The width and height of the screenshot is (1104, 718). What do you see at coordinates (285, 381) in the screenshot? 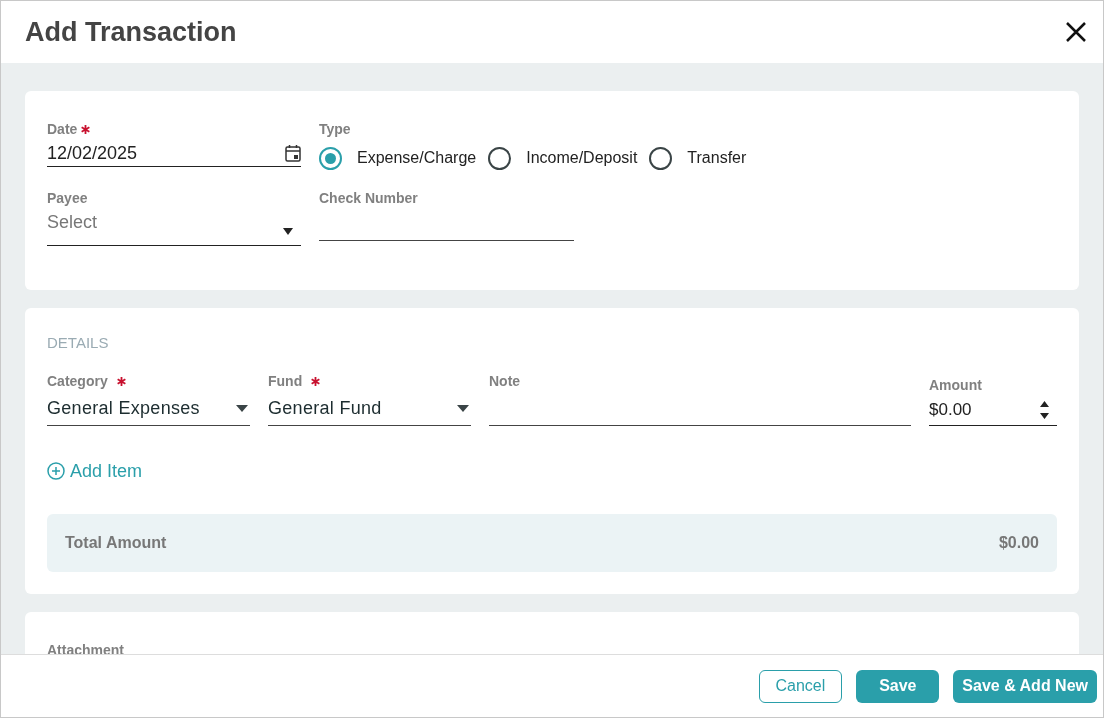
I see `field-label: Fund` at bounding box center [285, 381].